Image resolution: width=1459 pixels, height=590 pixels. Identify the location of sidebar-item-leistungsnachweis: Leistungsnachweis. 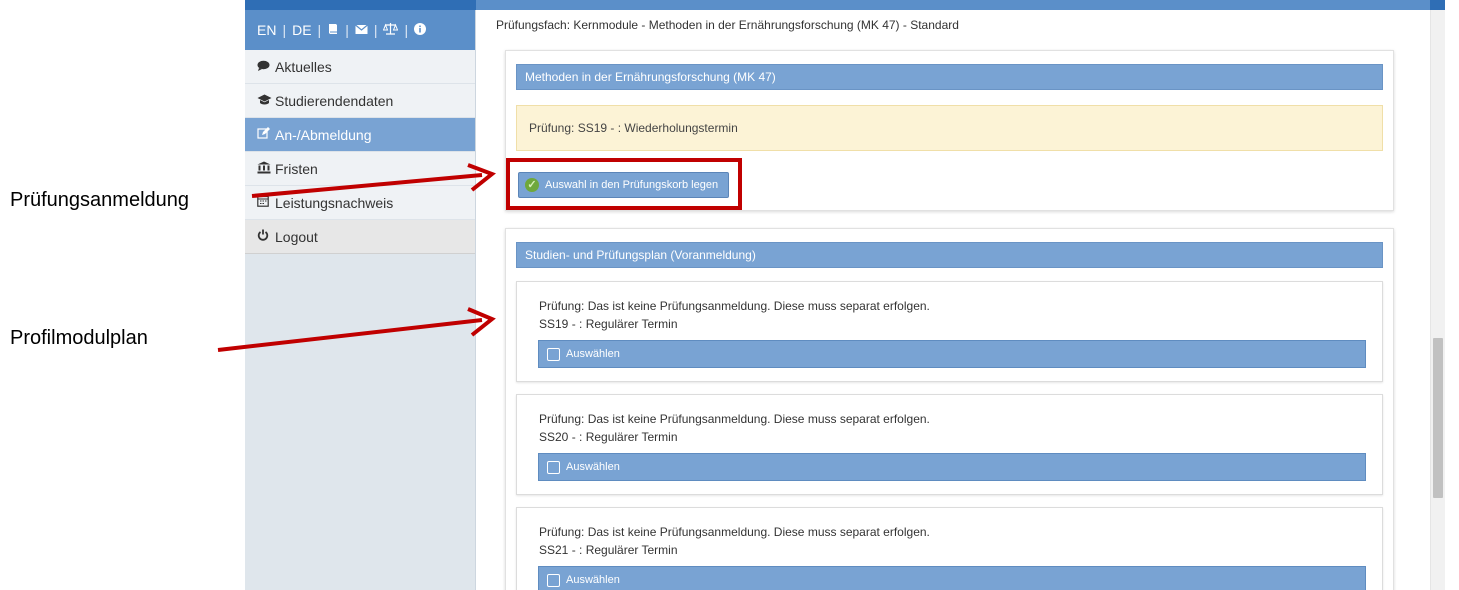
(360, 203).